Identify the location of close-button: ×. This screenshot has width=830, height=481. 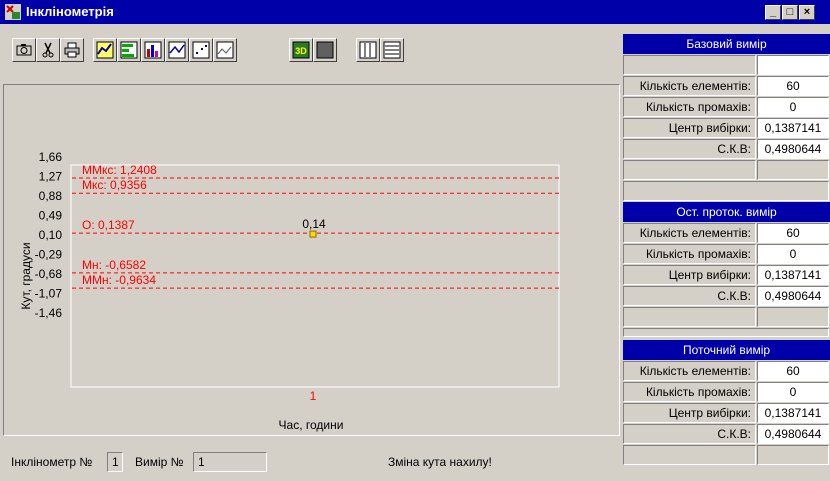
(807, 12).